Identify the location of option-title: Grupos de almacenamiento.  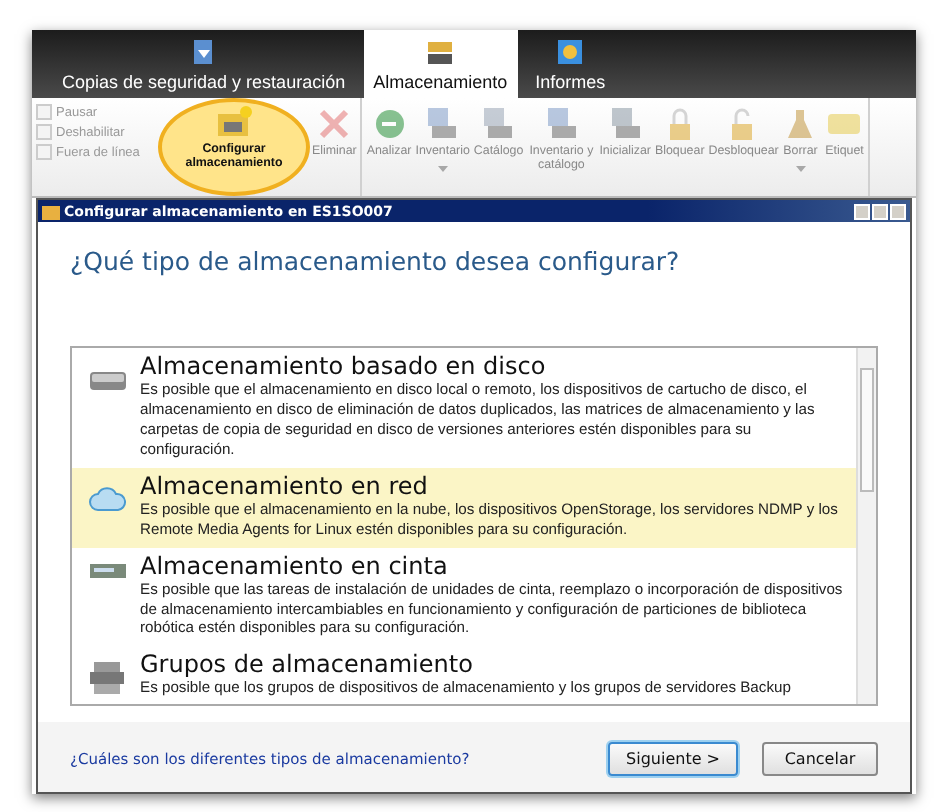
(307, 665).